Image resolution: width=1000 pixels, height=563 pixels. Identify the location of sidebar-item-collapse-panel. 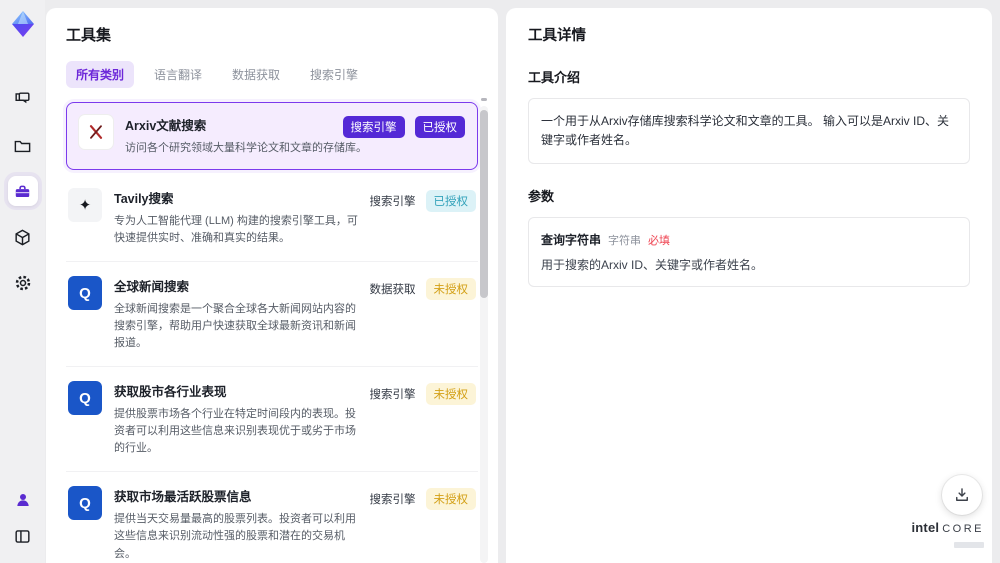
(23, 536).